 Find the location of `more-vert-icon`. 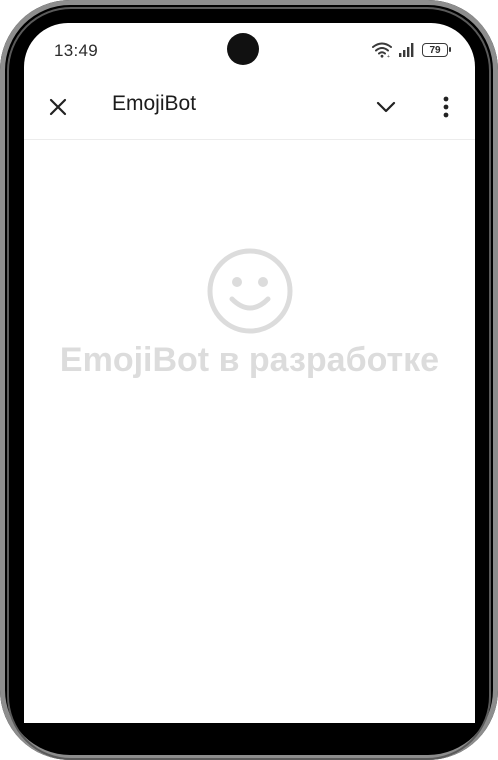

more-vert-icon is located at coordinates (446, 107).